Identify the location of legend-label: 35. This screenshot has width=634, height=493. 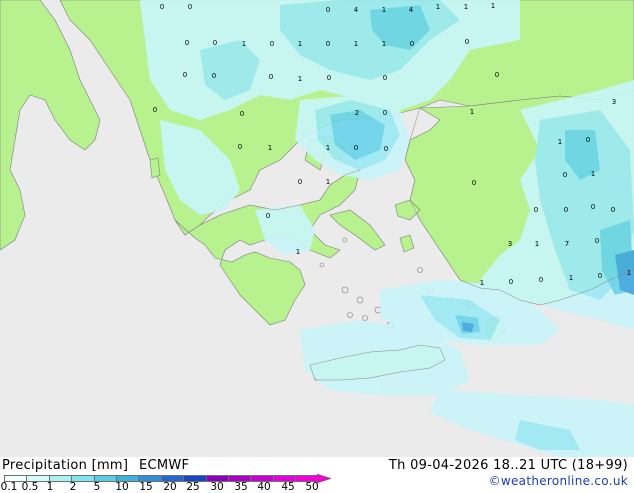
(241, 487).